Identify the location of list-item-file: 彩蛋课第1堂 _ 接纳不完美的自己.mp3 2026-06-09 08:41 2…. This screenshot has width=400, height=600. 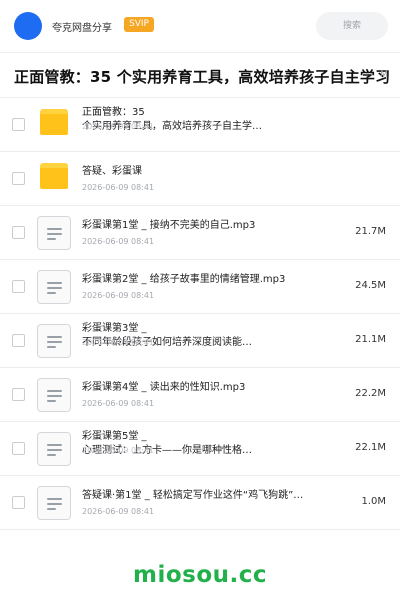
(200, 233).